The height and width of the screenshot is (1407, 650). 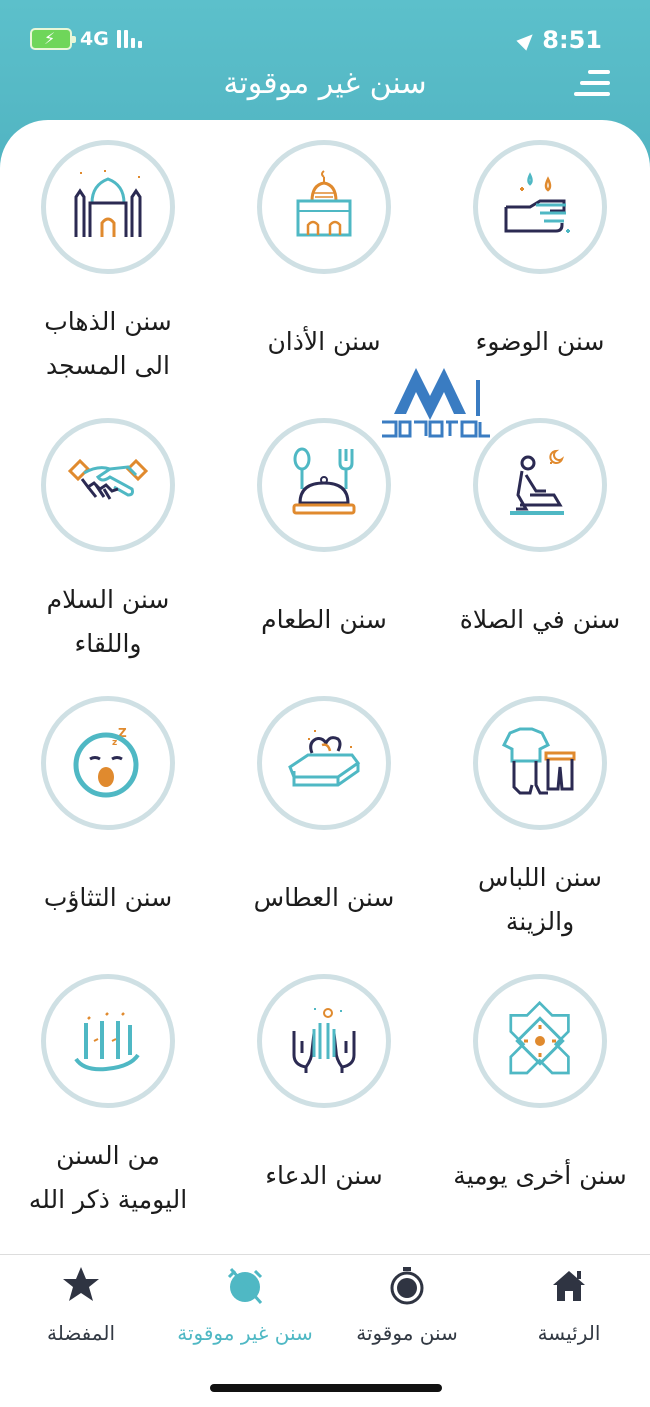 I want to click on clothing-icon, so click(x=538, y=761).